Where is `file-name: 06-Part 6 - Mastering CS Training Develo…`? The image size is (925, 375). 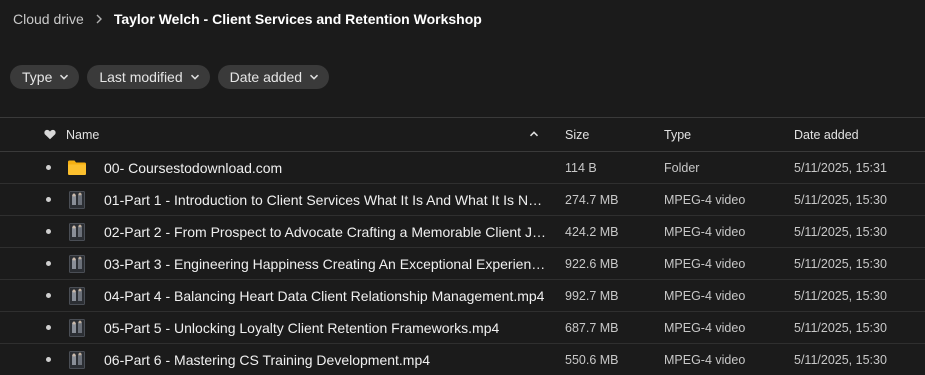
file-name: 06-Part 6 - Mastering CS Training Develo… is located at coordinates (325, 360).